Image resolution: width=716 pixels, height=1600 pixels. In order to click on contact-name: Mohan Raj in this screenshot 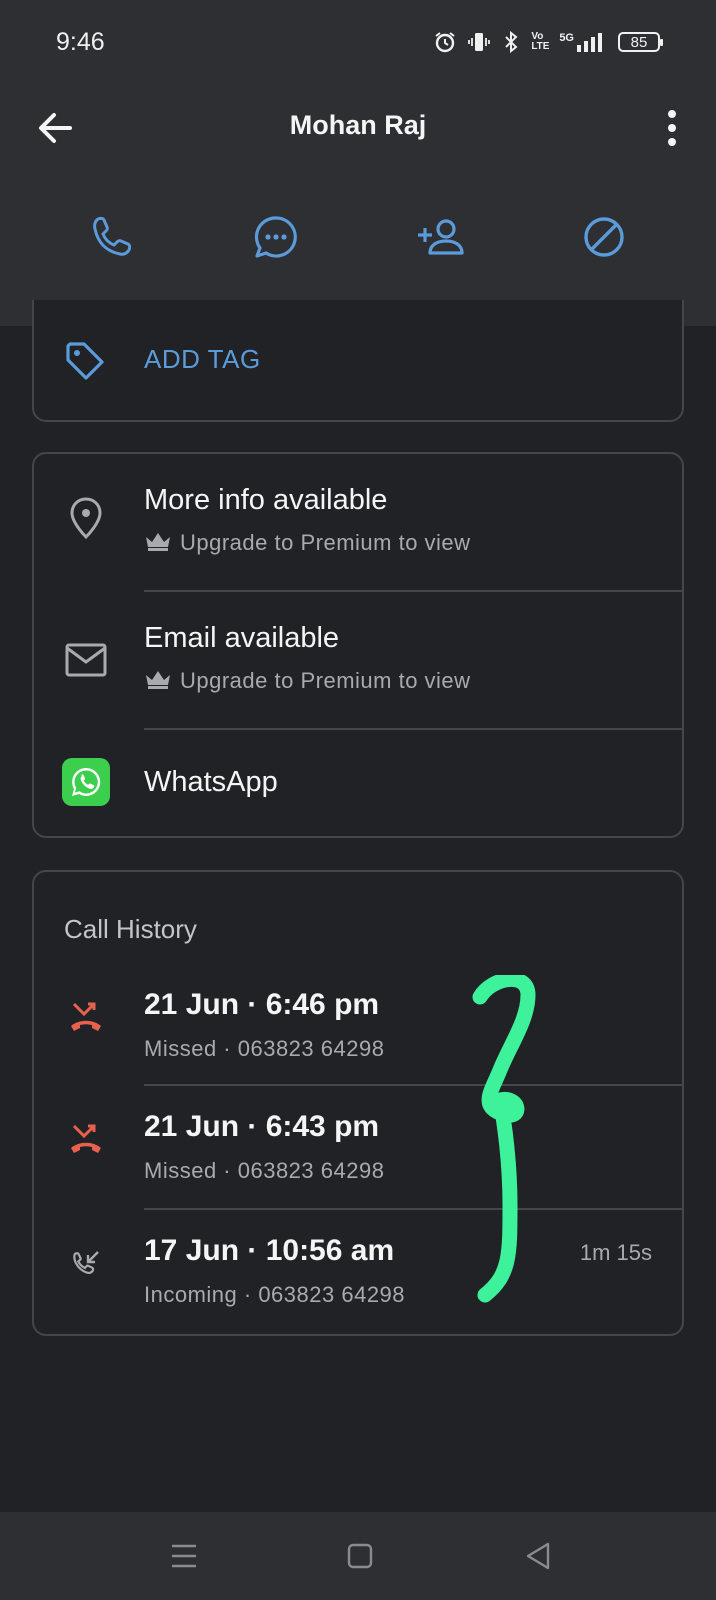, I will do `click(358, 125)`.